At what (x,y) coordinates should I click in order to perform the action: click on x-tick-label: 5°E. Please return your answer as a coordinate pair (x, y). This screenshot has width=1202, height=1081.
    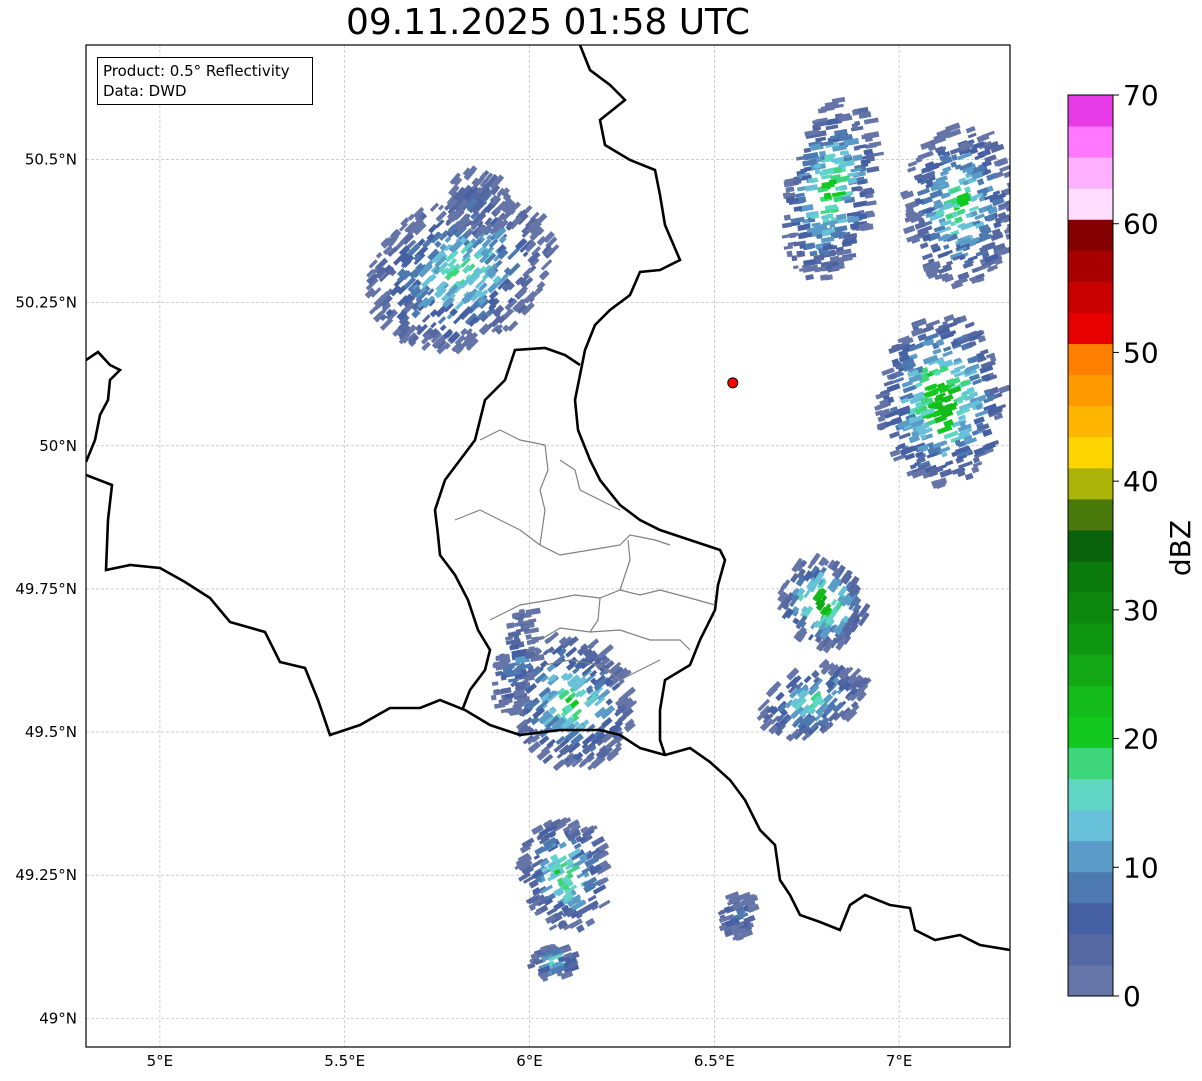
    Looking at the image, I should click on (160, 1061).